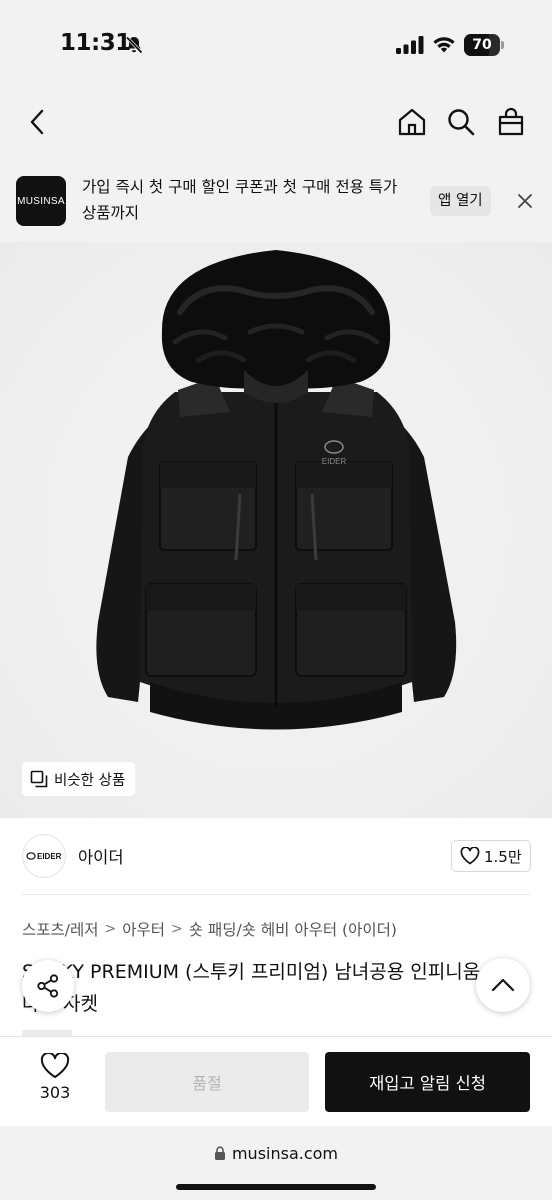 This screenshot has height=1200, width=552. What do you see at coordinates (101, 856) in the screenshot?
I see `brand-name: 아이더` at bounding box center [101, 856].